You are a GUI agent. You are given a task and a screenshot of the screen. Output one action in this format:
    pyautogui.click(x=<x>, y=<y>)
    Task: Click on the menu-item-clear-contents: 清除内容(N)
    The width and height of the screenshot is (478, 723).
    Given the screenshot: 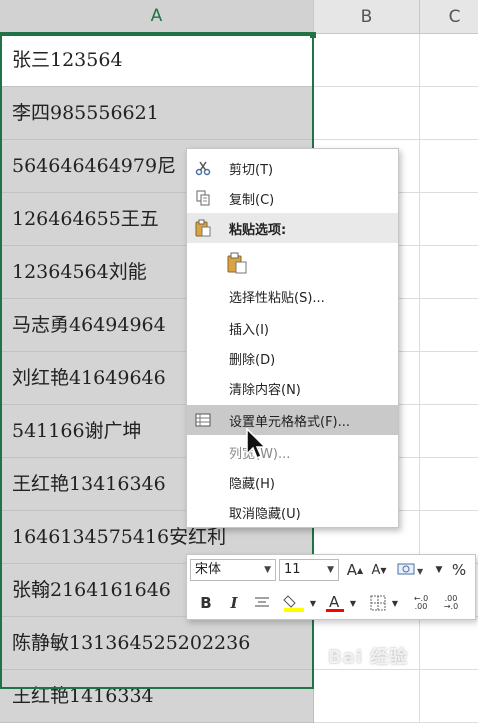 What is the action you would take?
    pyautogui.click(x=292, y=388)
    